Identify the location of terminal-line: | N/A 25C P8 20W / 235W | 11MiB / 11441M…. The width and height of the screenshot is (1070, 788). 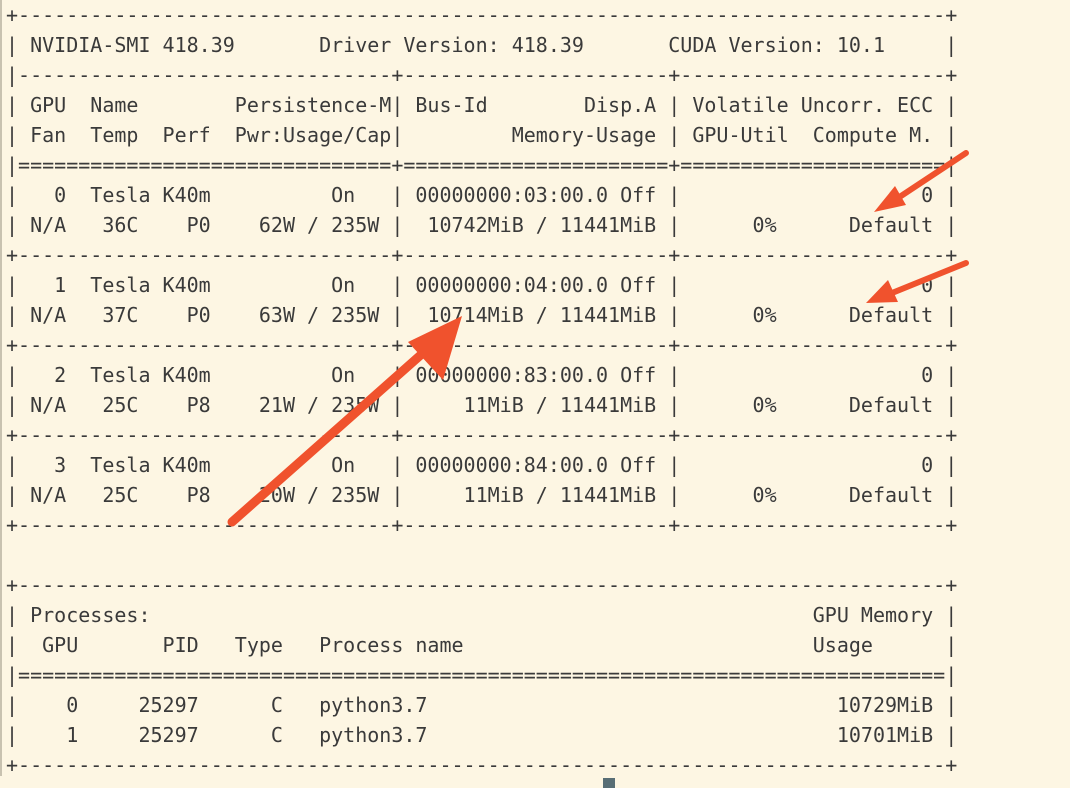
(482, 495).